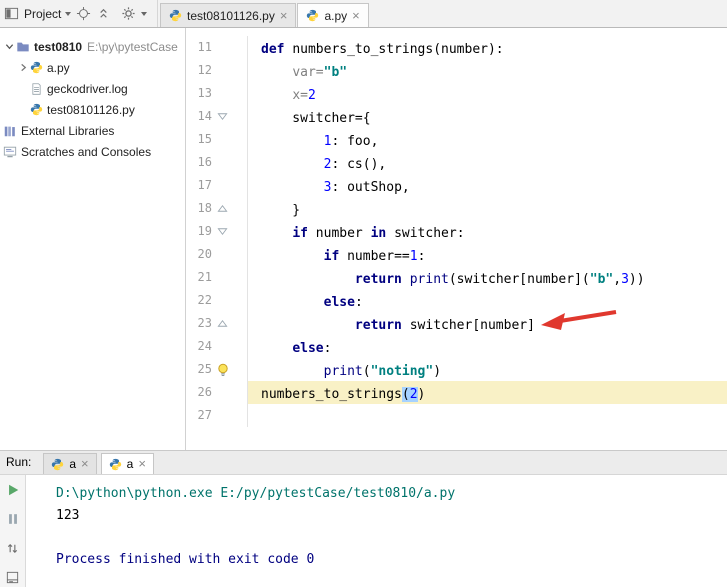 The image size is (727, 587). I want to click on tree-item-test08101126.py: test08101126.py, so click(92, 109).